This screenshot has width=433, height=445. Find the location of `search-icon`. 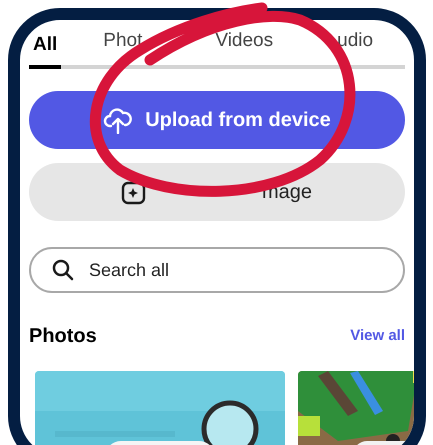

search-icon is located at coordinates (63, 270).